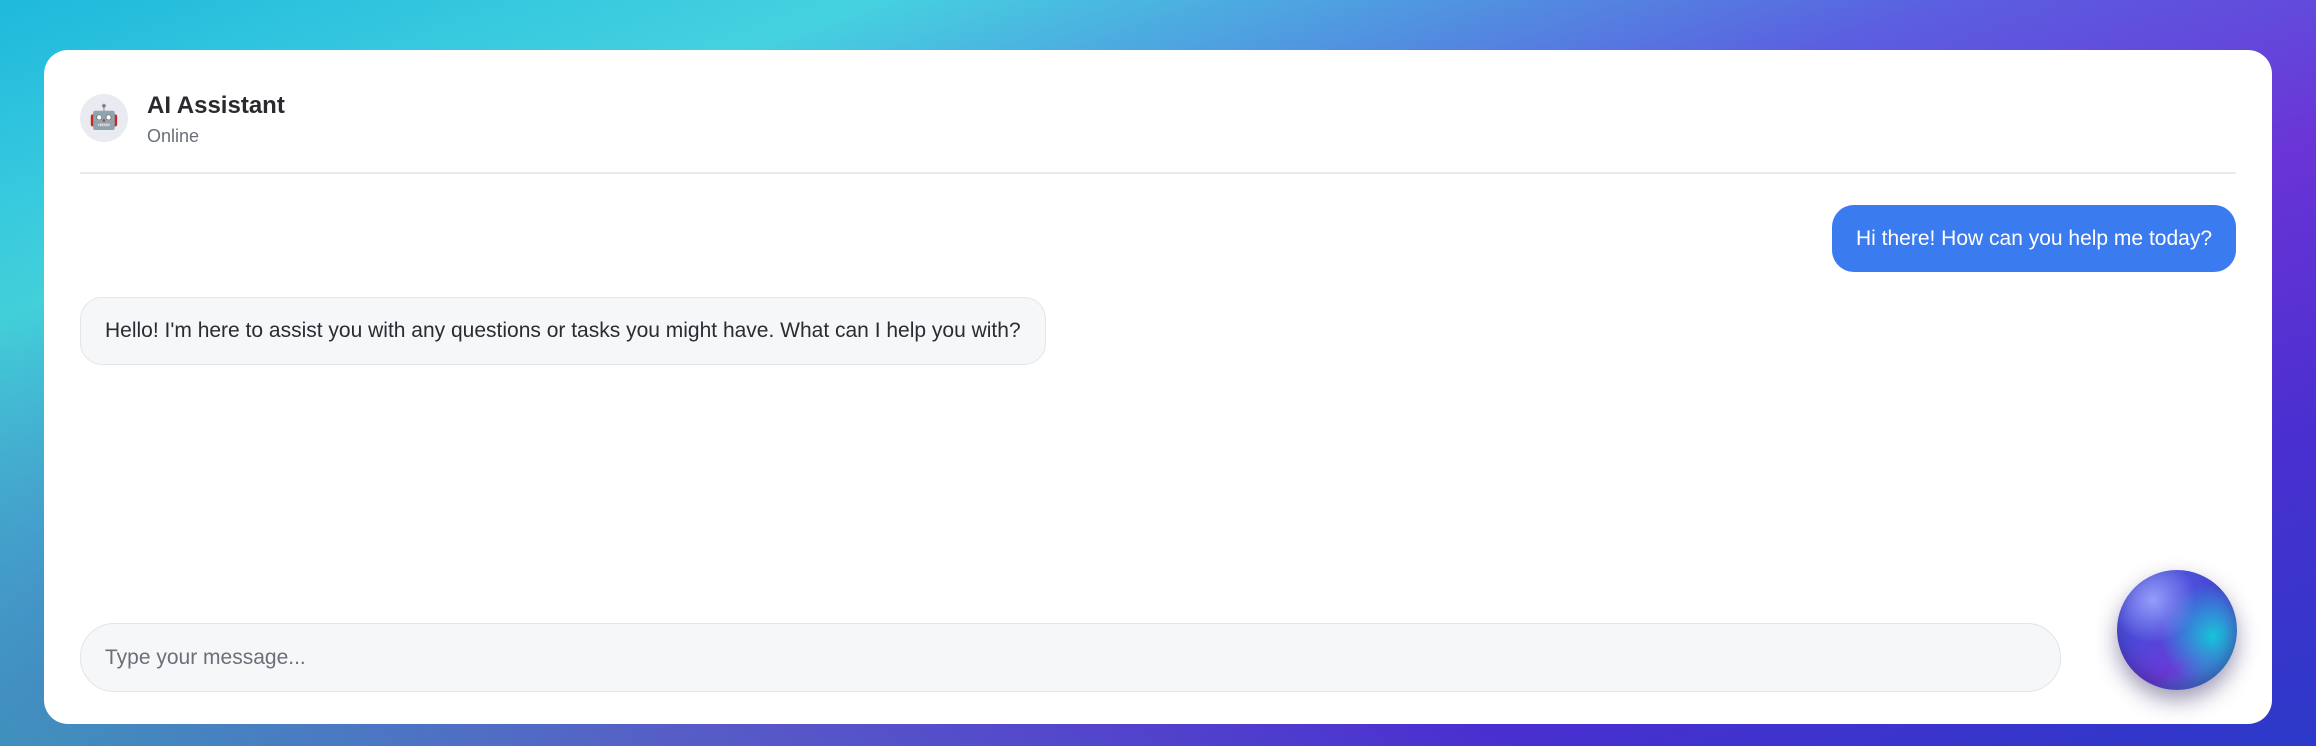 Image resolution: width=2316 pixels, height=746 pixels. I want to click on robot-icon: 🤖, so click(104, 118).